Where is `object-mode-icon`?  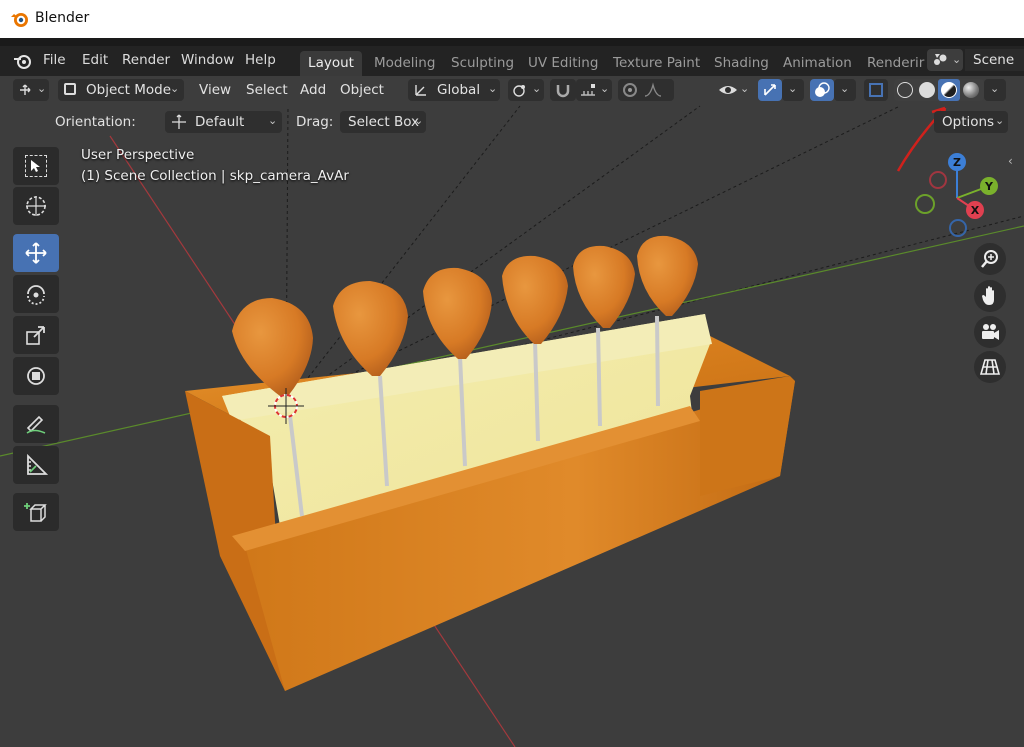
object-mode-icon is located at coordinates (70, 89).